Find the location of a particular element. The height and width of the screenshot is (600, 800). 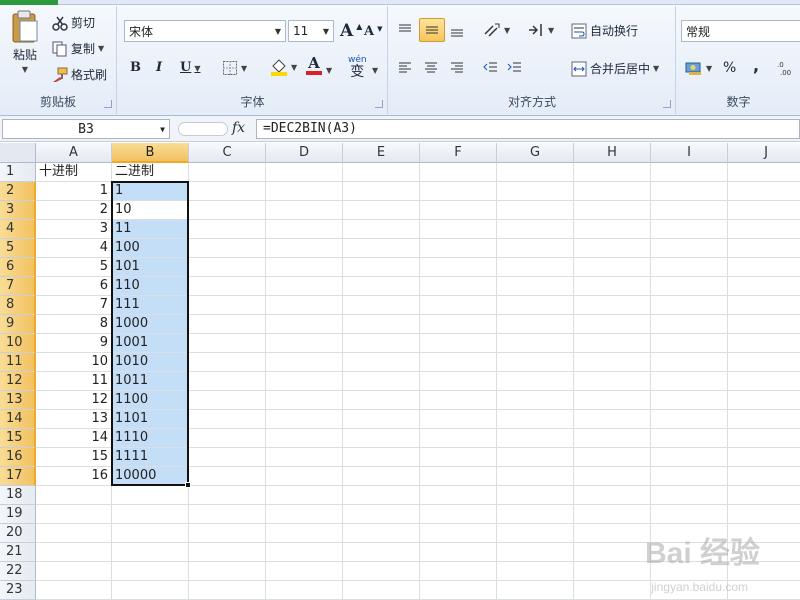

paste-dropdown-icon: ▼ is located at coordinates (25, 69).